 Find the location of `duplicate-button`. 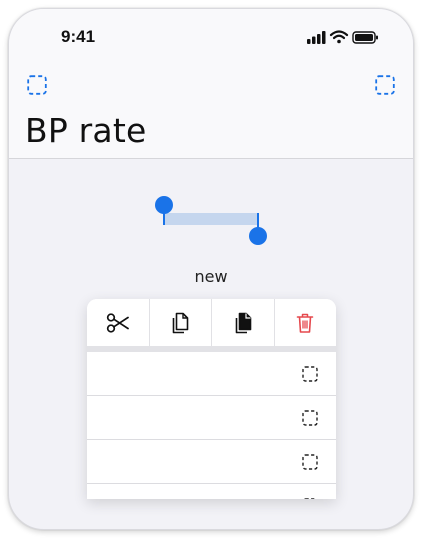

duplicate-button is located at coordinates (243, 322).